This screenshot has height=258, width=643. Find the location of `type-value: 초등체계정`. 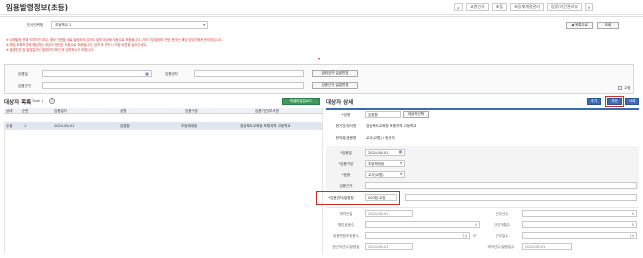

type-value: 초등체계정 is located at coordinates (376, 164).